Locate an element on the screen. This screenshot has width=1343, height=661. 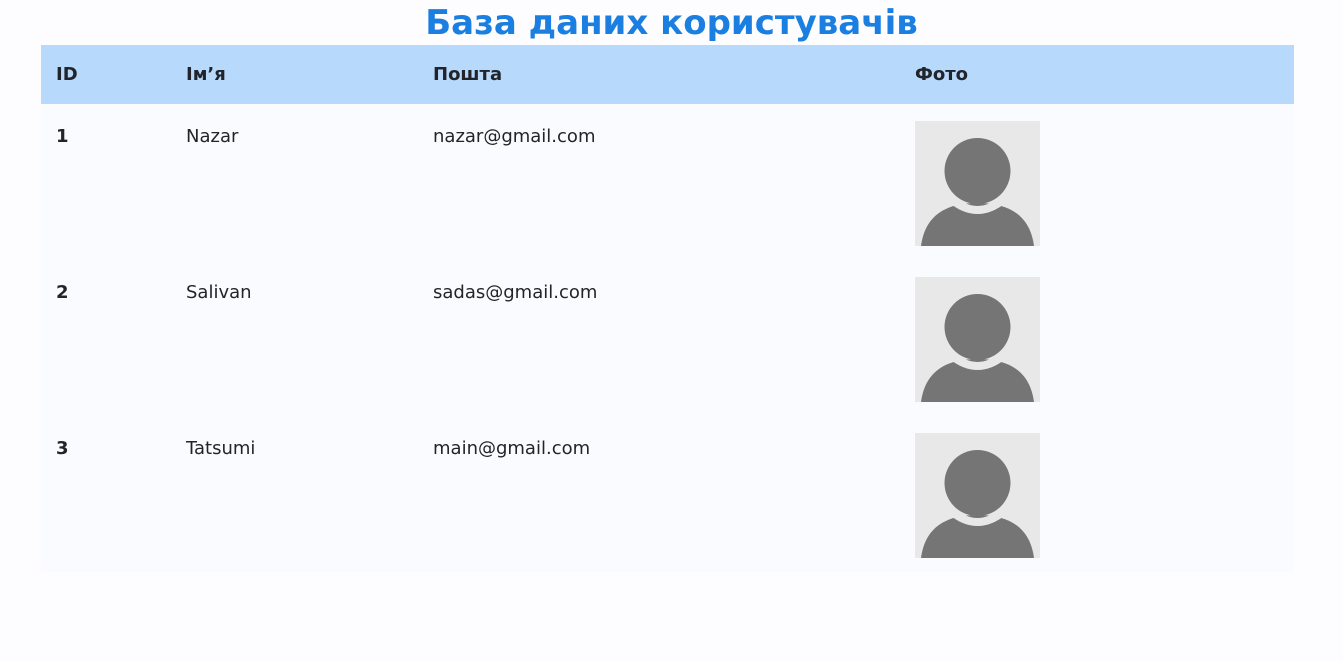
header-name: Ім’я is located at coordinates (294, 74).